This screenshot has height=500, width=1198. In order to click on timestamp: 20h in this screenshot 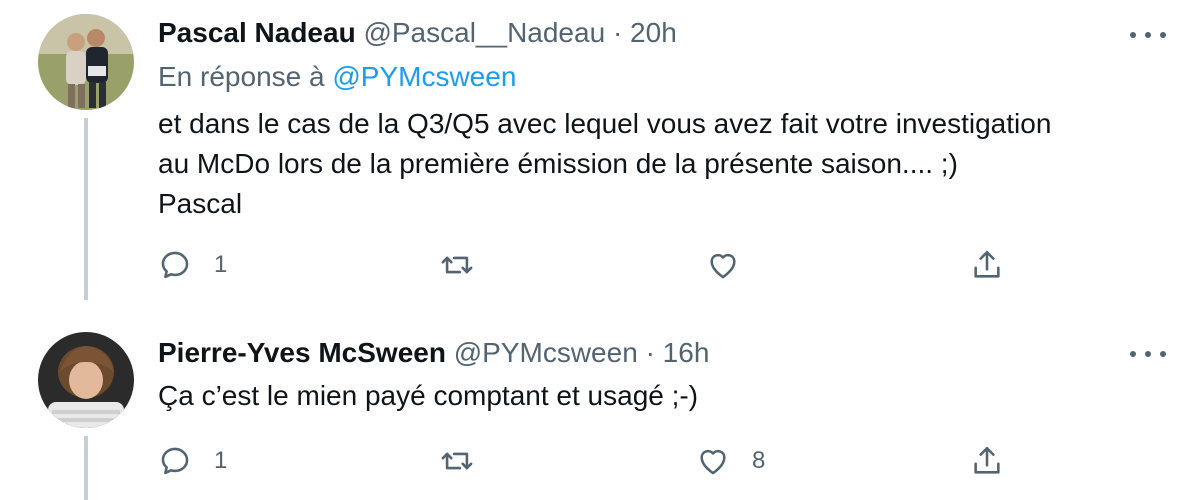, I will do `click(653, 32)`.